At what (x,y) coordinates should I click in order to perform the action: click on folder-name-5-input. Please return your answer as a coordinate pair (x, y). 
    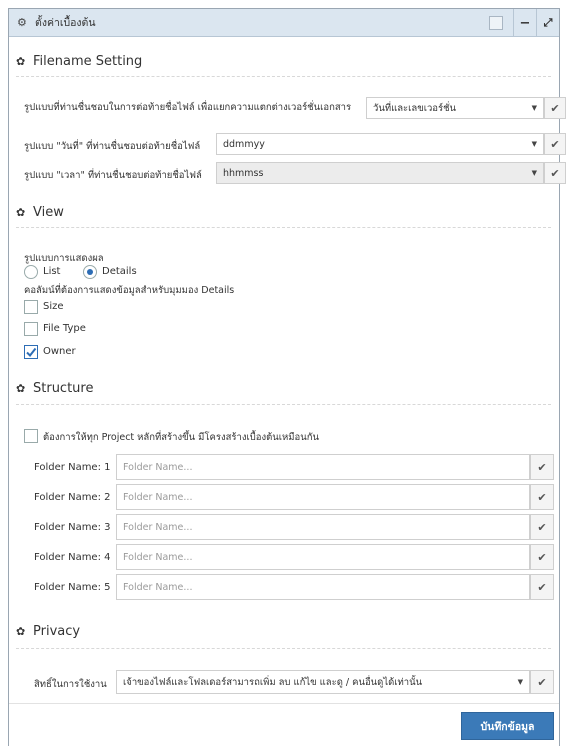
    Looking at the image, I should click on (323, 587).